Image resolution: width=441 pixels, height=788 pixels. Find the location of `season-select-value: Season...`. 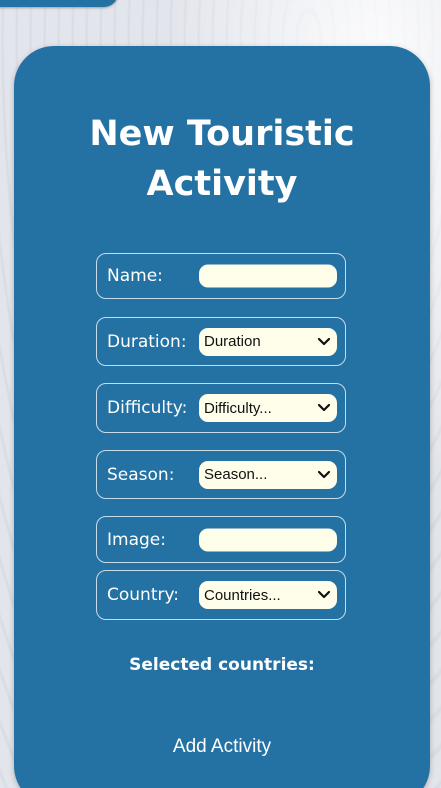

season-select-value: Season... is located at coordinates (236, 474).